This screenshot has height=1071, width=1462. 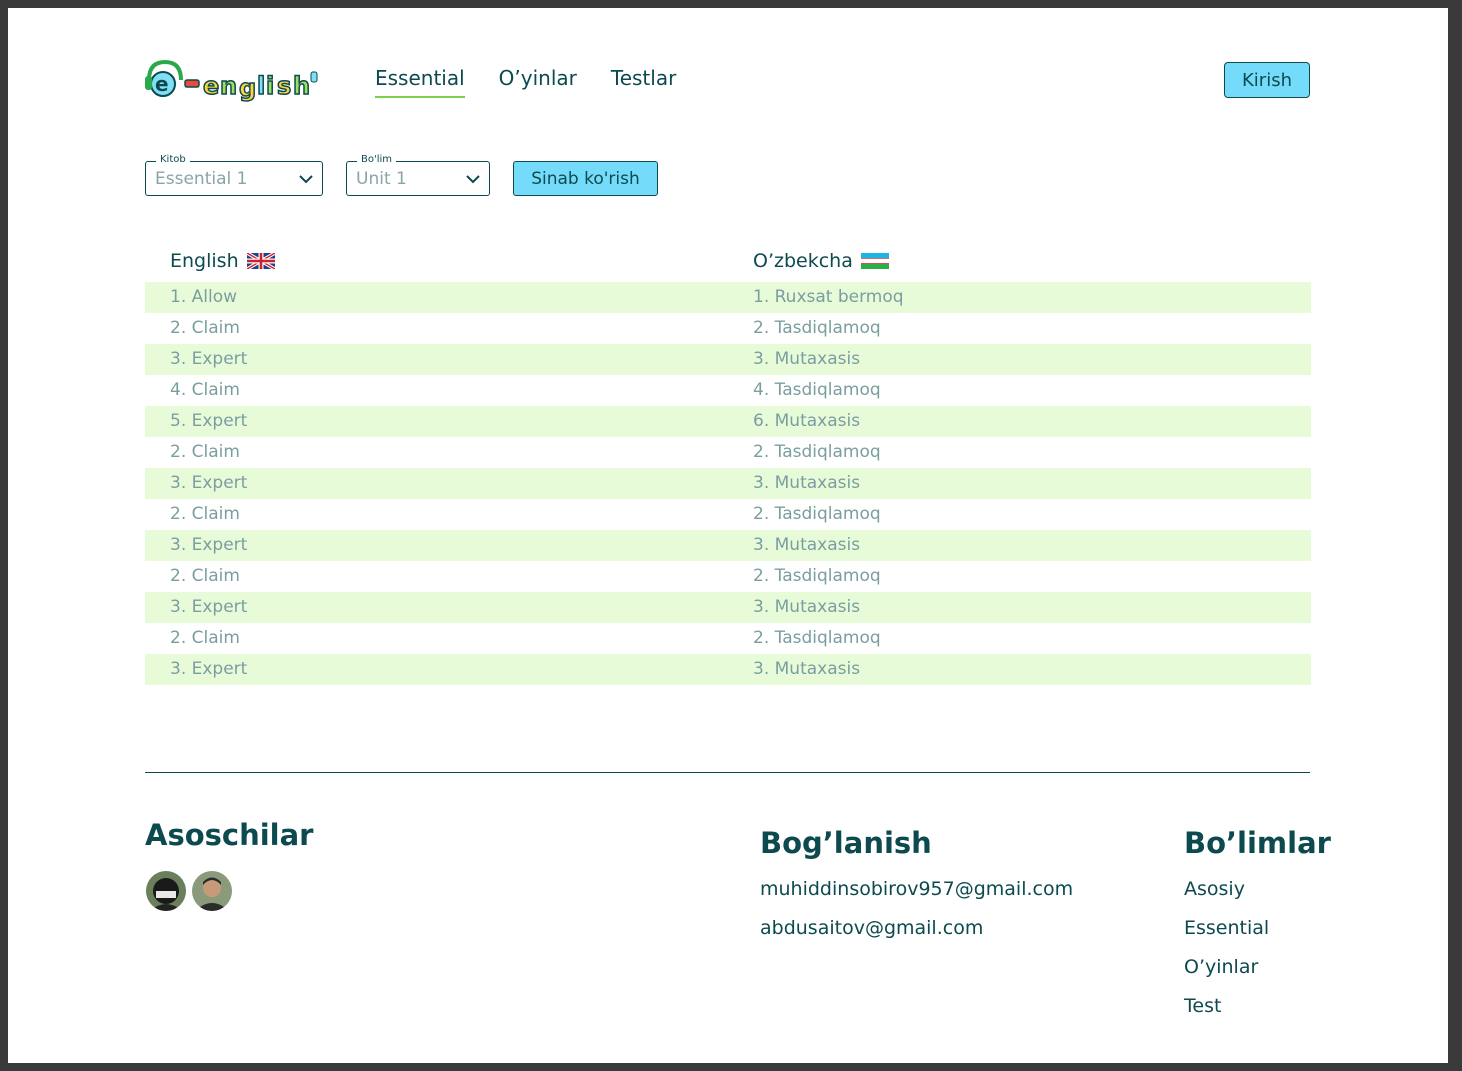 I want to click on table-row: 1. Allow 1. Ruxsat bermoq, so click(x=728, y=297).